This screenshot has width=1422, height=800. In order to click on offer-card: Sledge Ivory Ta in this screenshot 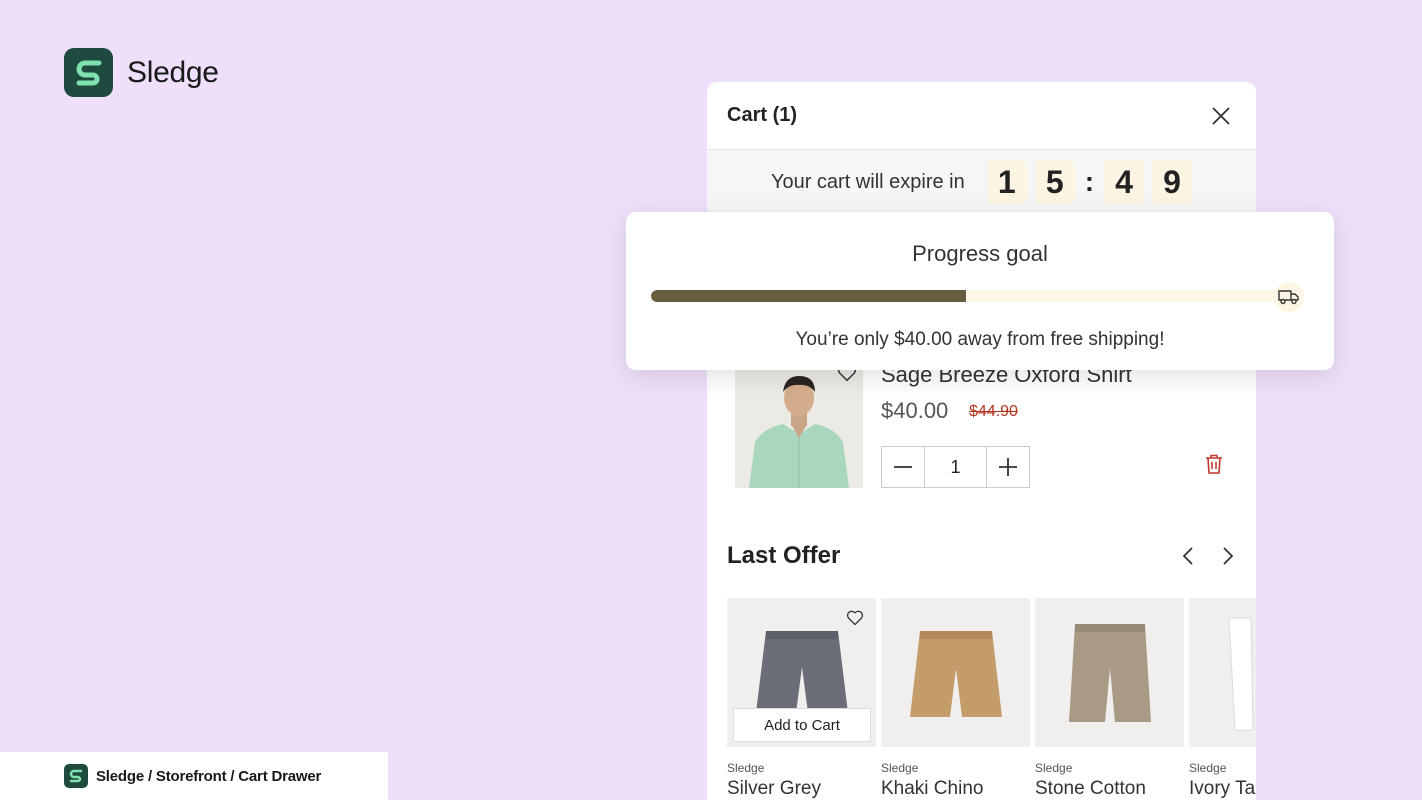, I will do `click(1222, 699)`.